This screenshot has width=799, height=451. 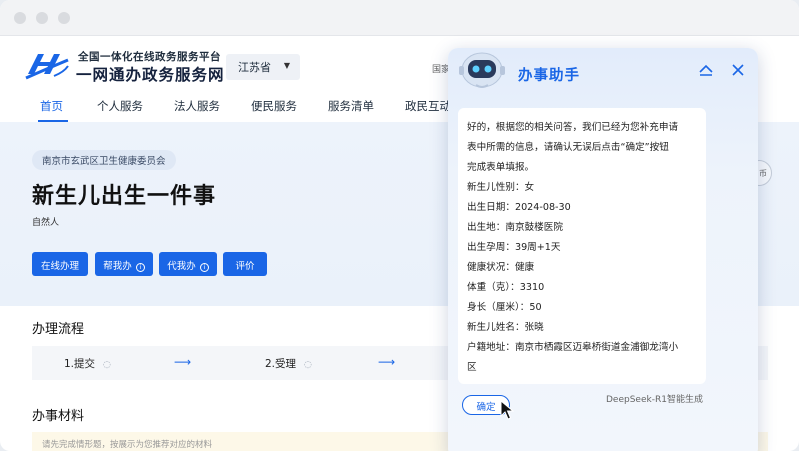 I want to click on province-value: 江苏省, so click(x=254, y=67).